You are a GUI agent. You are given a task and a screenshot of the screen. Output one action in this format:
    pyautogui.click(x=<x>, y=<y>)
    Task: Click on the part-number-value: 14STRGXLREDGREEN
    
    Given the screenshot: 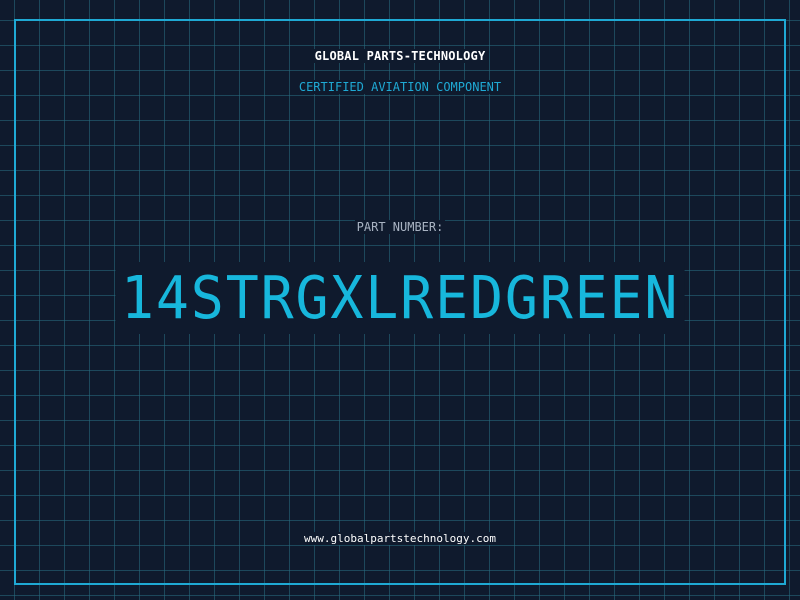 What is the action you would take?
    pyautogui.click(x=400, y=298)
    